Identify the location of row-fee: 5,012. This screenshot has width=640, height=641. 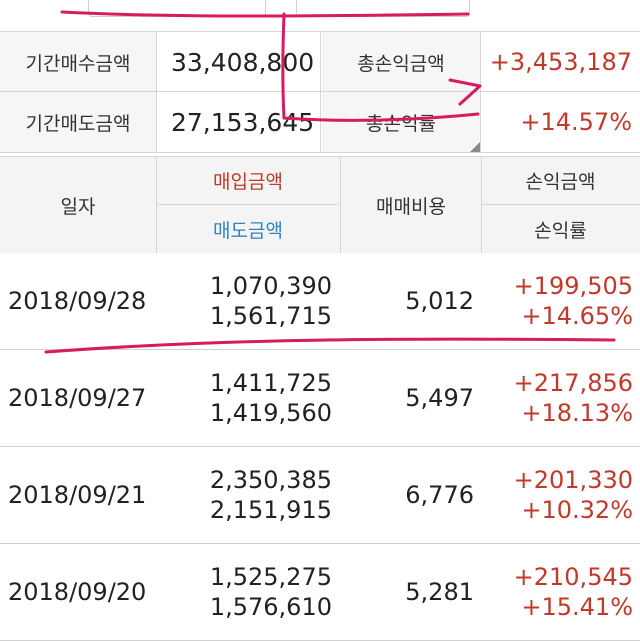
(439, 301).